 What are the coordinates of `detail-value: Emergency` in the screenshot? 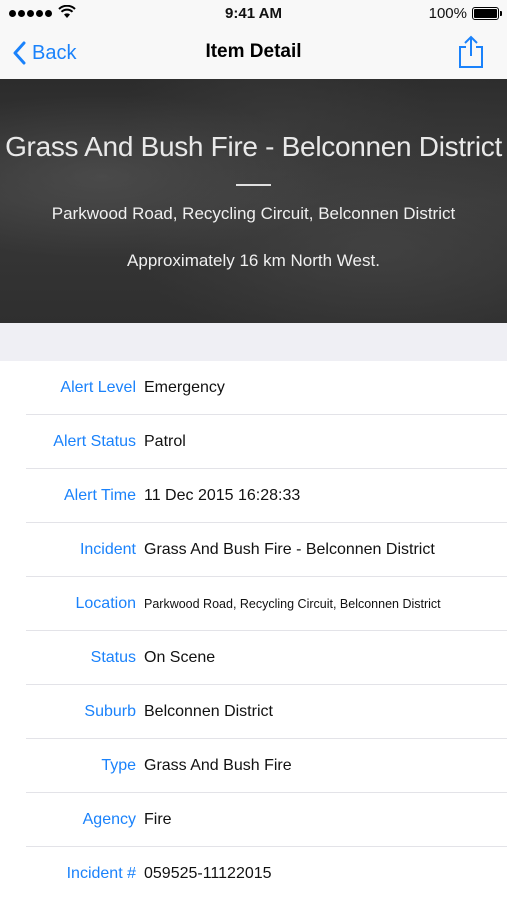 It's located at (184, 387).